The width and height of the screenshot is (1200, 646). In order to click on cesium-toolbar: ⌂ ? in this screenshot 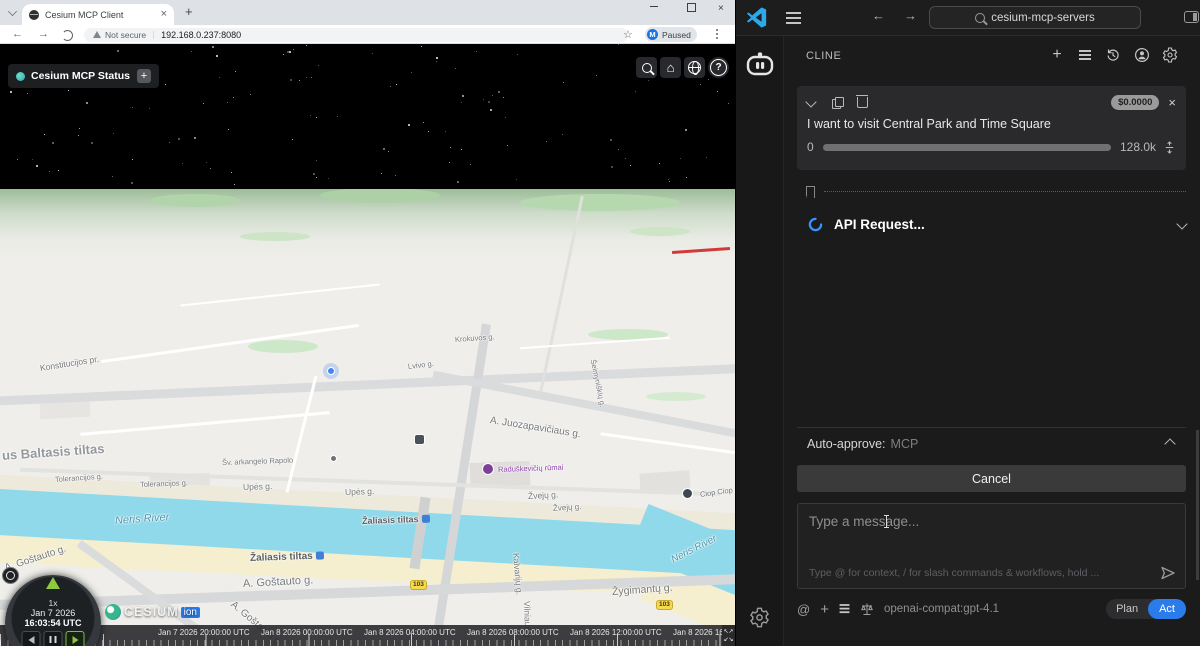, I will do `click(682, 67)`.